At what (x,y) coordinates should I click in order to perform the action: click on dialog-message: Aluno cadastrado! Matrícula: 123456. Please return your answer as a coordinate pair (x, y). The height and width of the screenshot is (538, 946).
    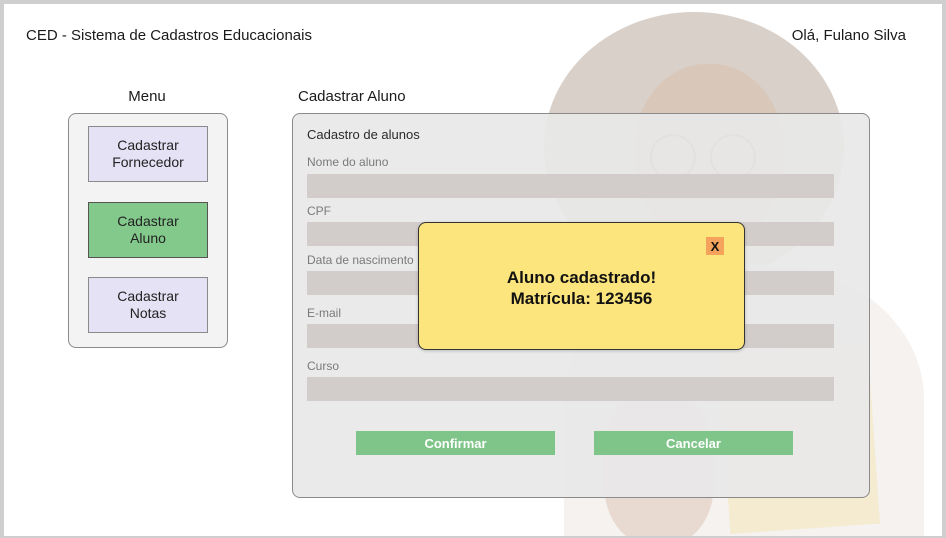
    Looking at the image, I should click on (581, 288).